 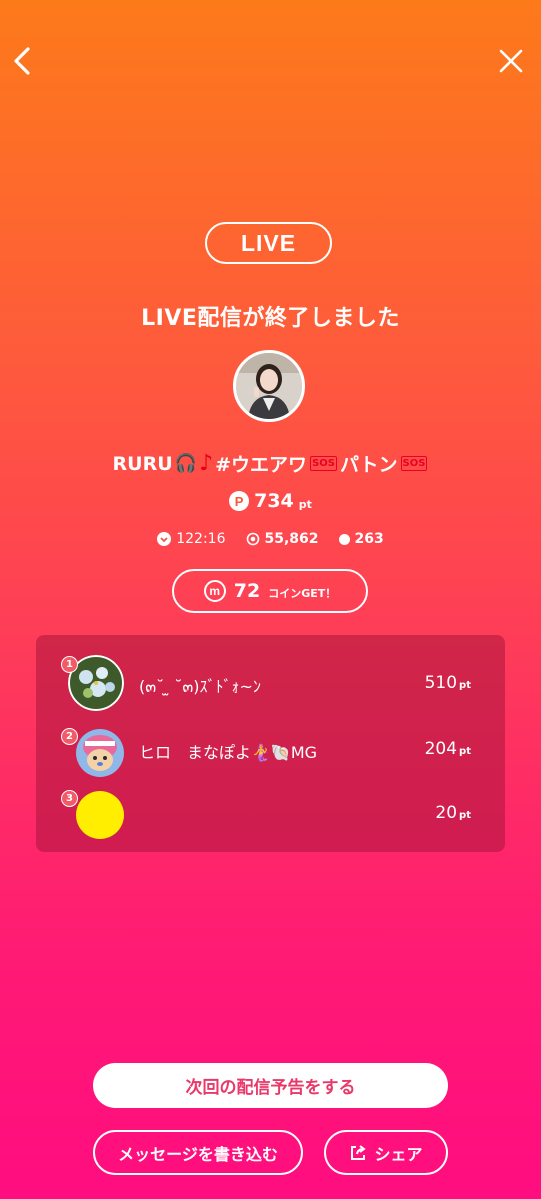 I want to click on comment-icon, so click(x=344, y=539).